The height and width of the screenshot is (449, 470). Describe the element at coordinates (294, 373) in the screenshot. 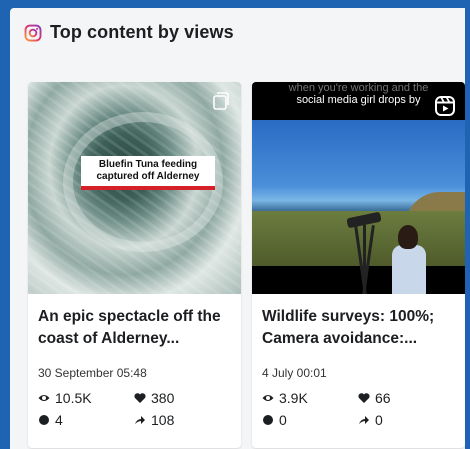

I see `post-date: 4 July 00:01` at that location.